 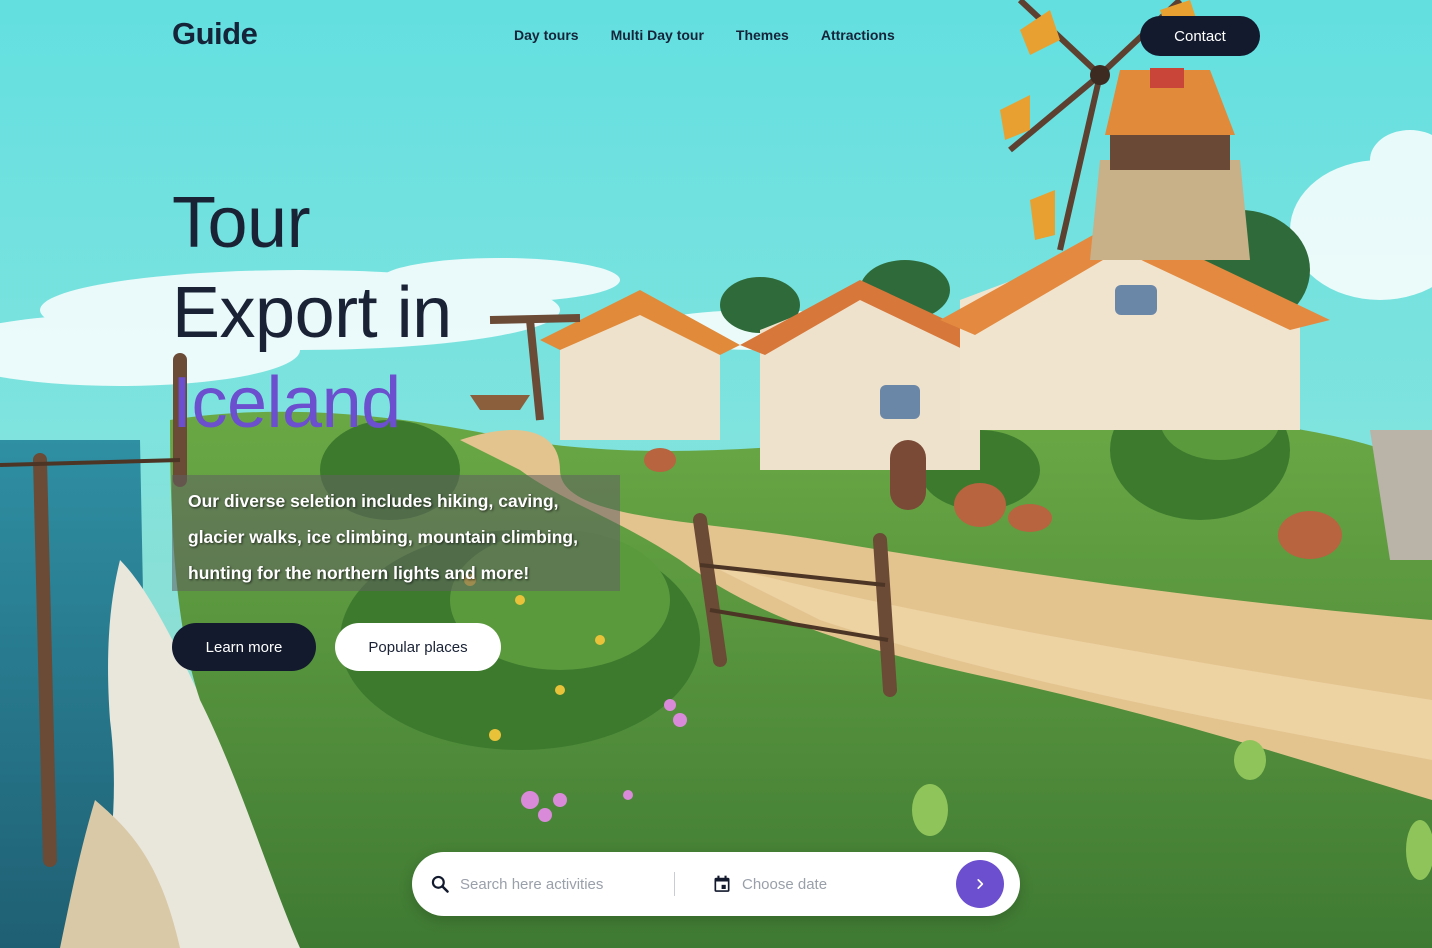 I want to click on hero-title-accent: Iceland, so click(x=286, y=403).